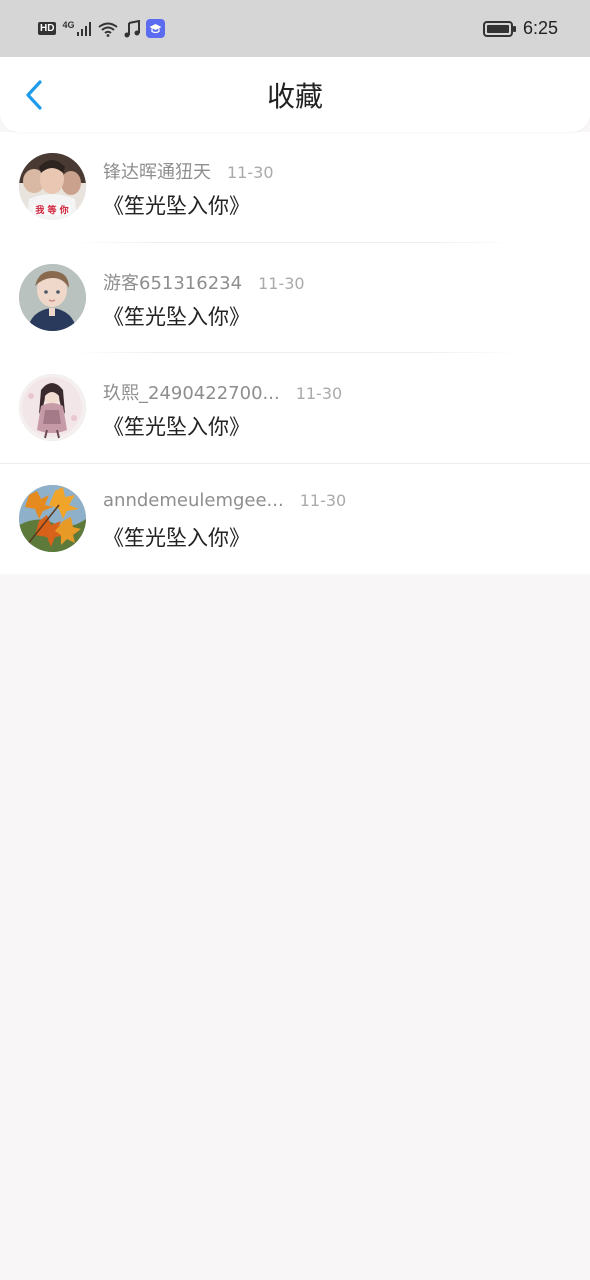 This screenshot has width=590, height=1280. I want to click on status-time: 6:25, so click(540, 28).